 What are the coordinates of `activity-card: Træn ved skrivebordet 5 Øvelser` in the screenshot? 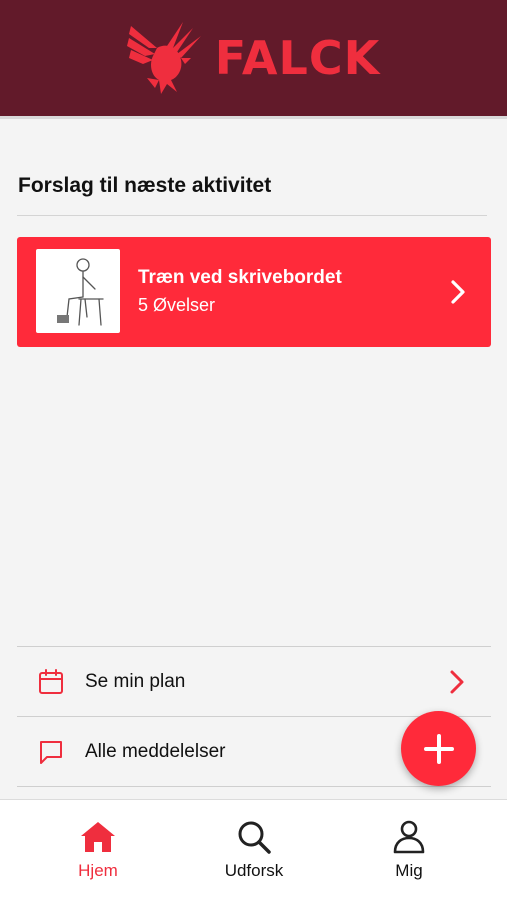 It's located at (254, 292).